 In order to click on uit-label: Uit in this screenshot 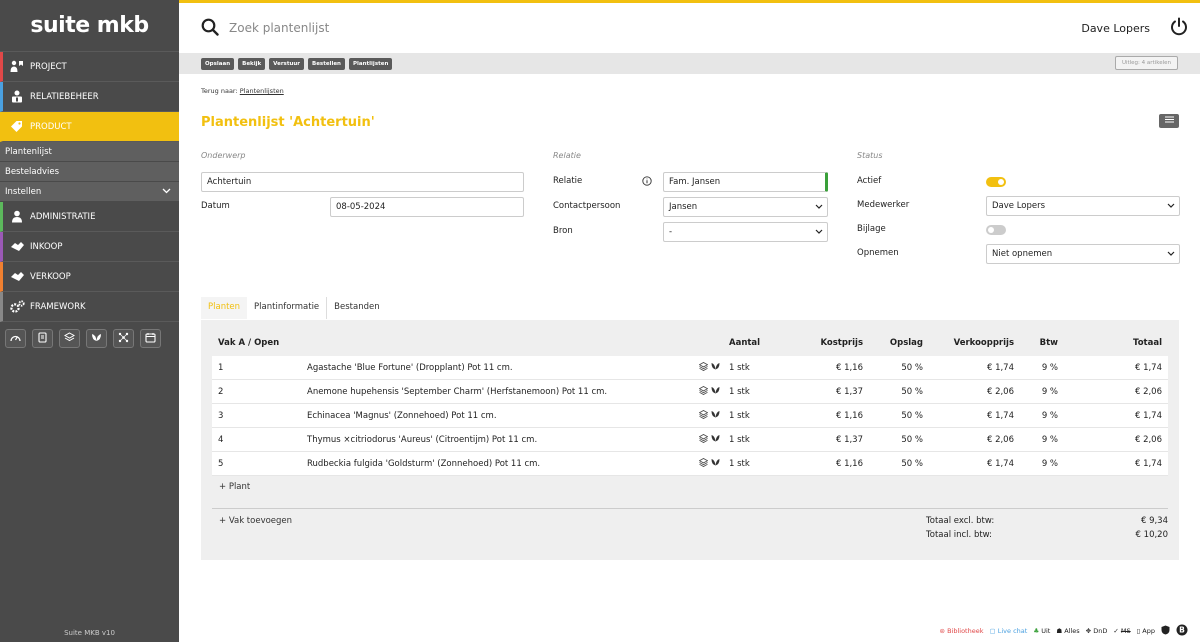, I will do `click(1046, 631)`.